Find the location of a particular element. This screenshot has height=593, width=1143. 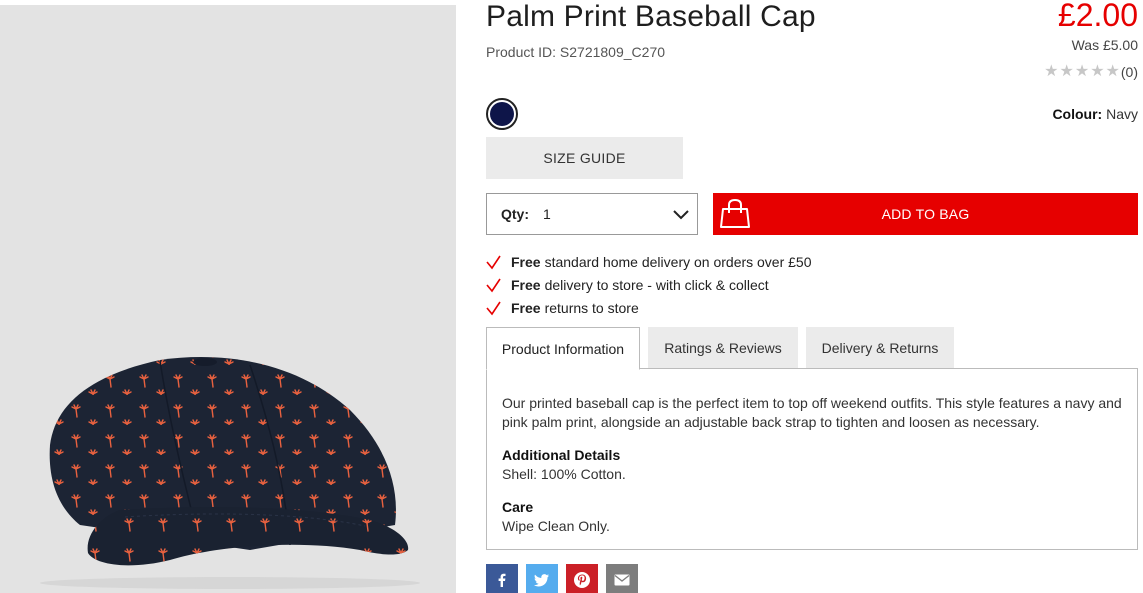

care-heading: Care is located at coordinates (518, 507).